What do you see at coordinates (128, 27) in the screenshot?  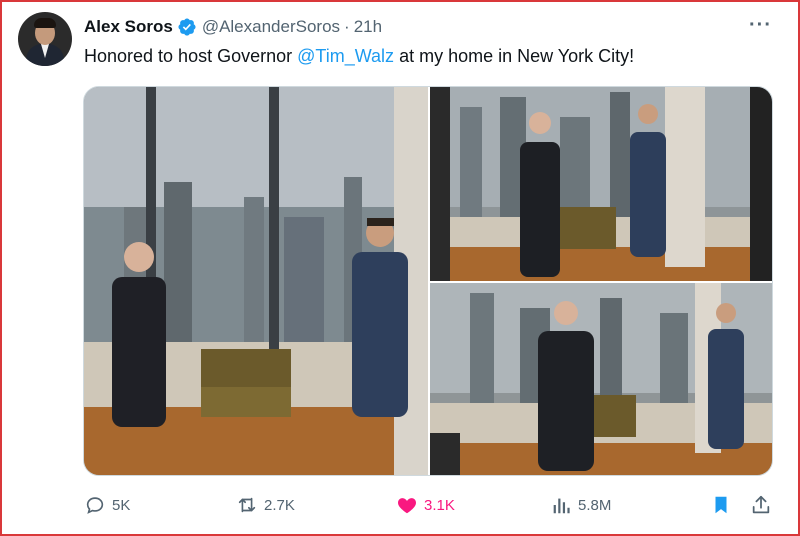 I see `author-name: Alex Soros` at bounding box center [128, 27].